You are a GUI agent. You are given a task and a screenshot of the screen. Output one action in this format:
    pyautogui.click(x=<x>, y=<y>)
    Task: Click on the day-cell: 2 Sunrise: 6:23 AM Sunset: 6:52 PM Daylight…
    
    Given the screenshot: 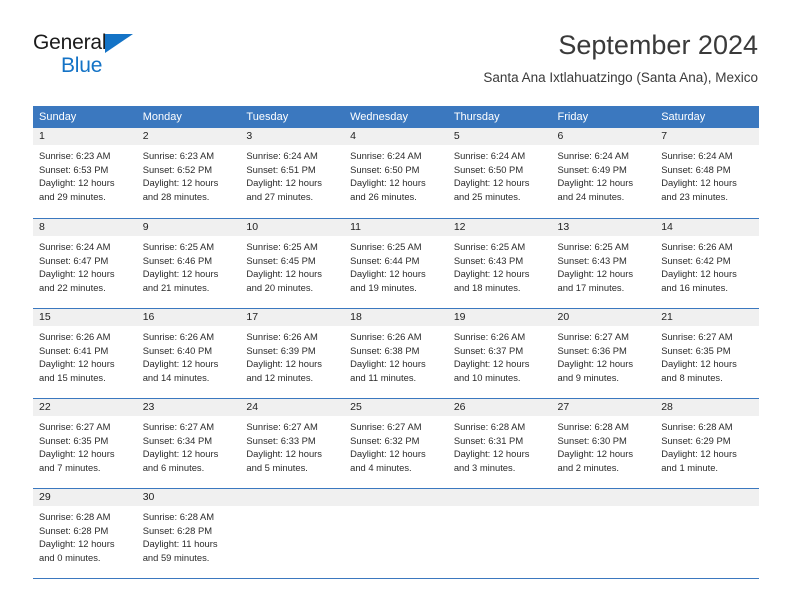 What is the action you would take?
    pyautogui.click(x=188, y=173)
    